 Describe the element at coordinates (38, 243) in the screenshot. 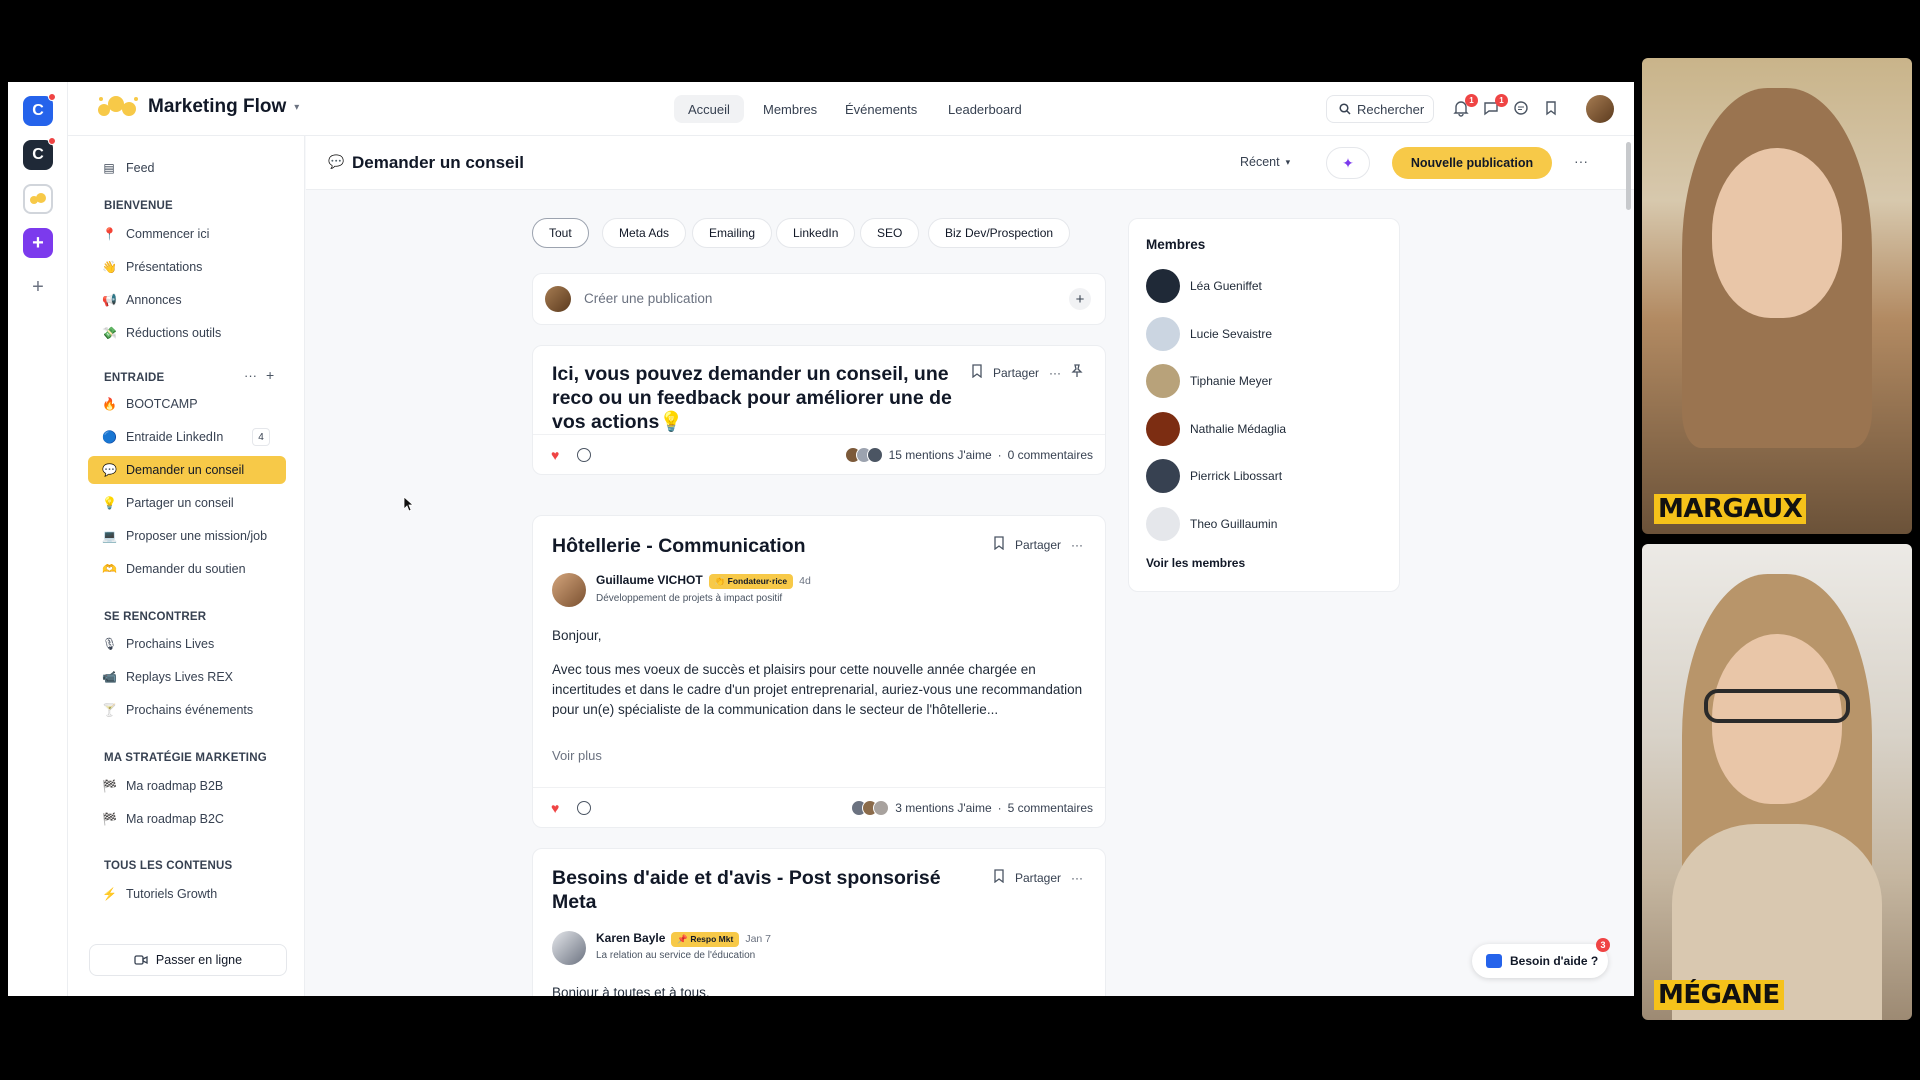

I see `app-icon-plus-purple: +` at that location.